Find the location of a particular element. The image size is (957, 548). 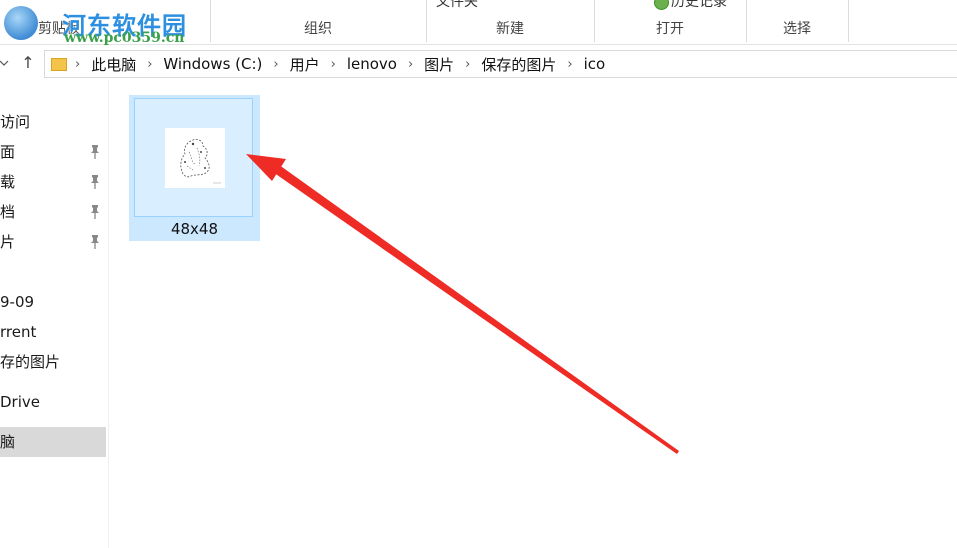

sidebar-item-downloads: 载 is located at coordinates (53, 182).